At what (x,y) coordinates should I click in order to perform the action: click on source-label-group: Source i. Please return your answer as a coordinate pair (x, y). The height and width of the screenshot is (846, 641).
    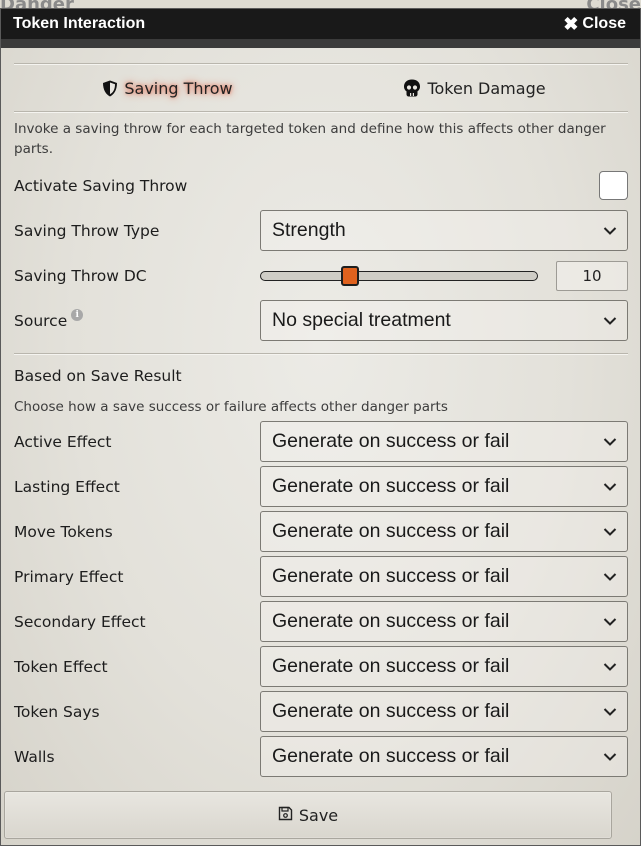
    Looking at the image, I should click on (49, 319).